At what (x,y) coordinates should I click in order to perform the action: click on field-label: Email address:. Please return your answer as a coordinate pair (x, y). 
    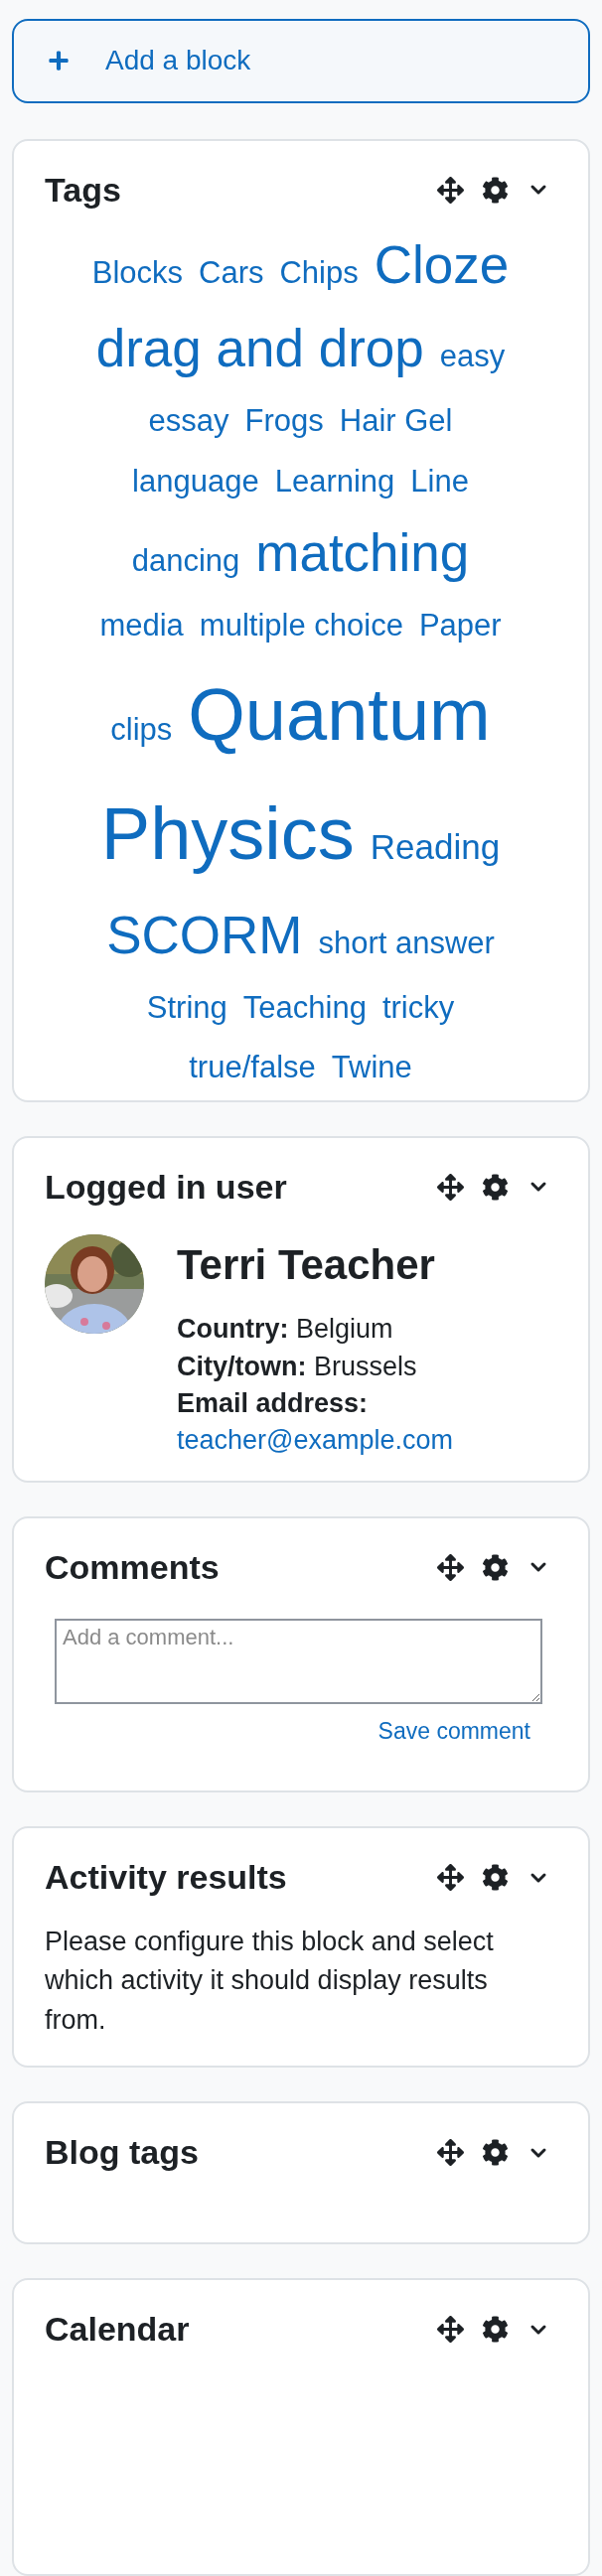
    Looking at the image, I should click on (273, 1403).